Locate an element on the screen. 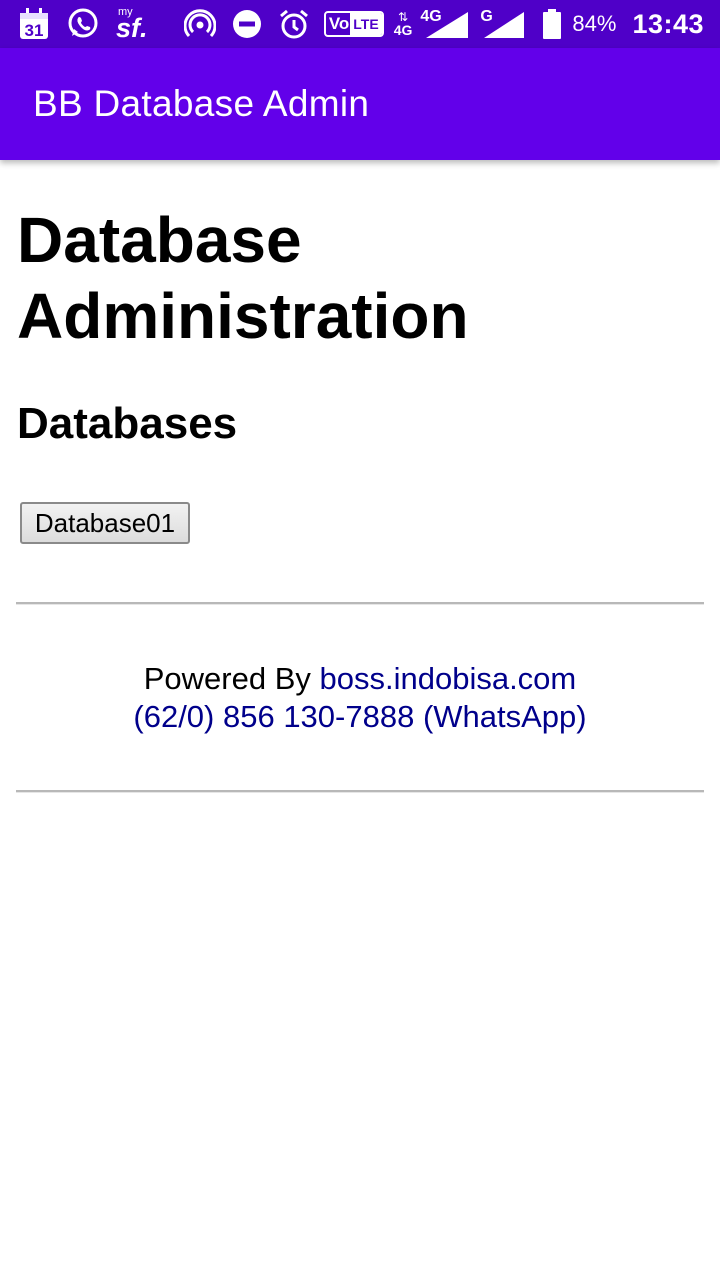  calendar-icon: 31 is located at coordinates (34, 24).